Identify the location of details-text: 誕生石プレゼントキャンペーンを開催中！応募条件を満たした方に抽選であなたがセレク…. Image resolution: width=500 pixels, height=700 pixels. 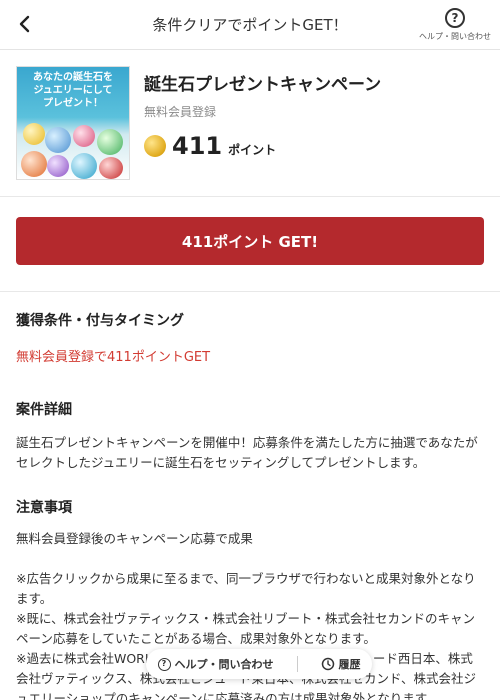
(247, 452).